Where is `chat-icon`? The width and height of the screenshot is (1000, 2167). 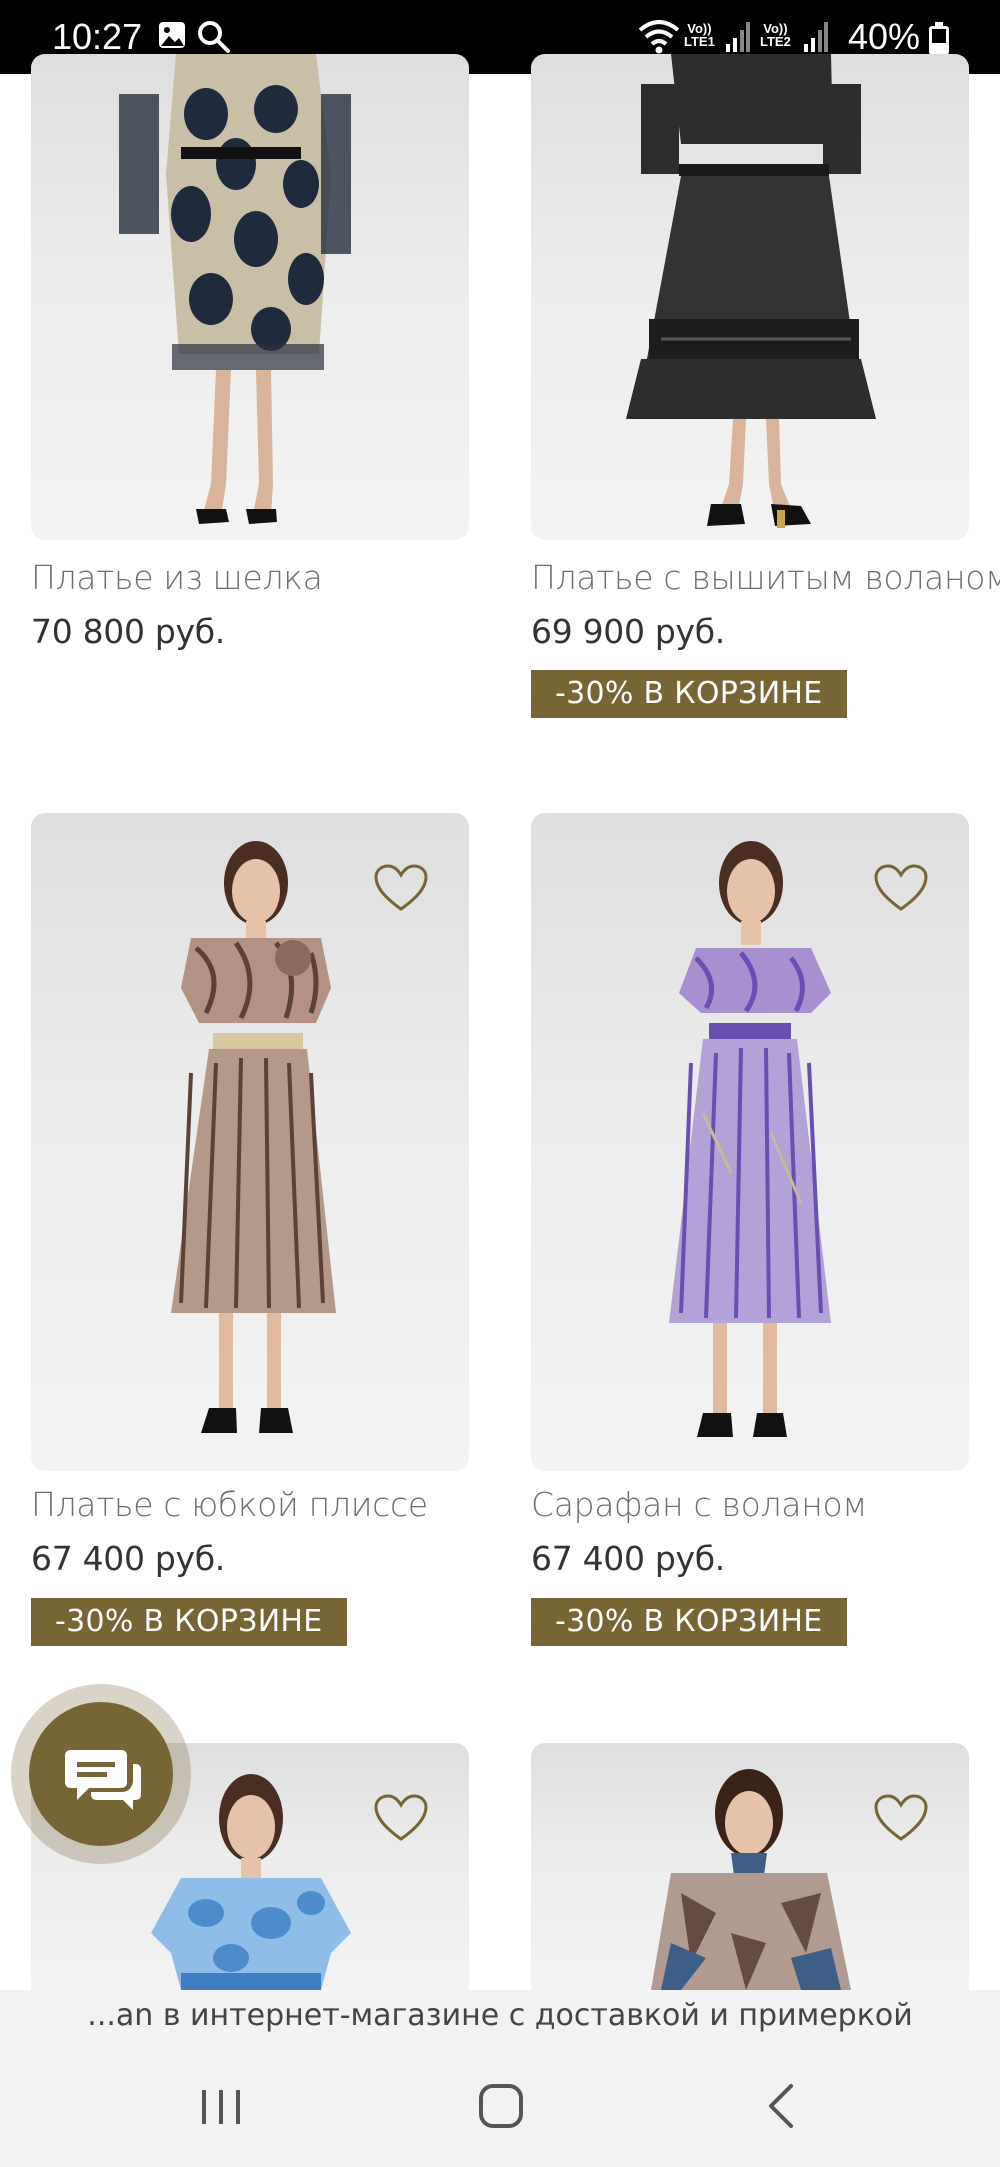
chat-icon is located at coordinates (103, 1780).